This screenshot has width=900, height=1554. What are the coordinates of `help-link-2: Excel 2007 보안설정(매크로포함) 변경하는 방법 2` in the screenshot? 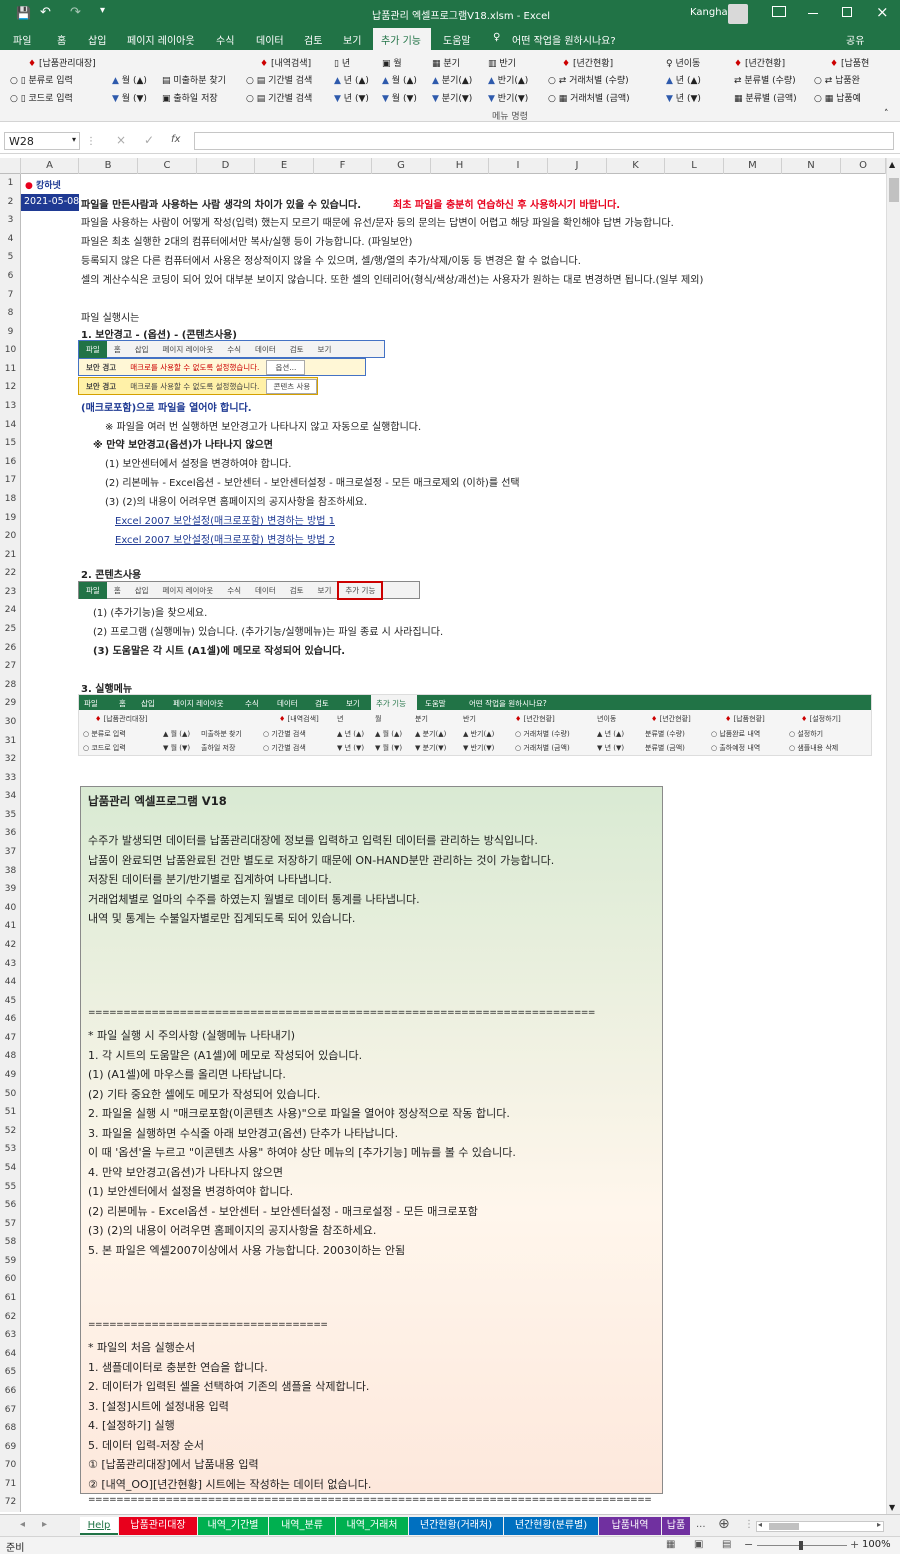 It's located at (225, 538).